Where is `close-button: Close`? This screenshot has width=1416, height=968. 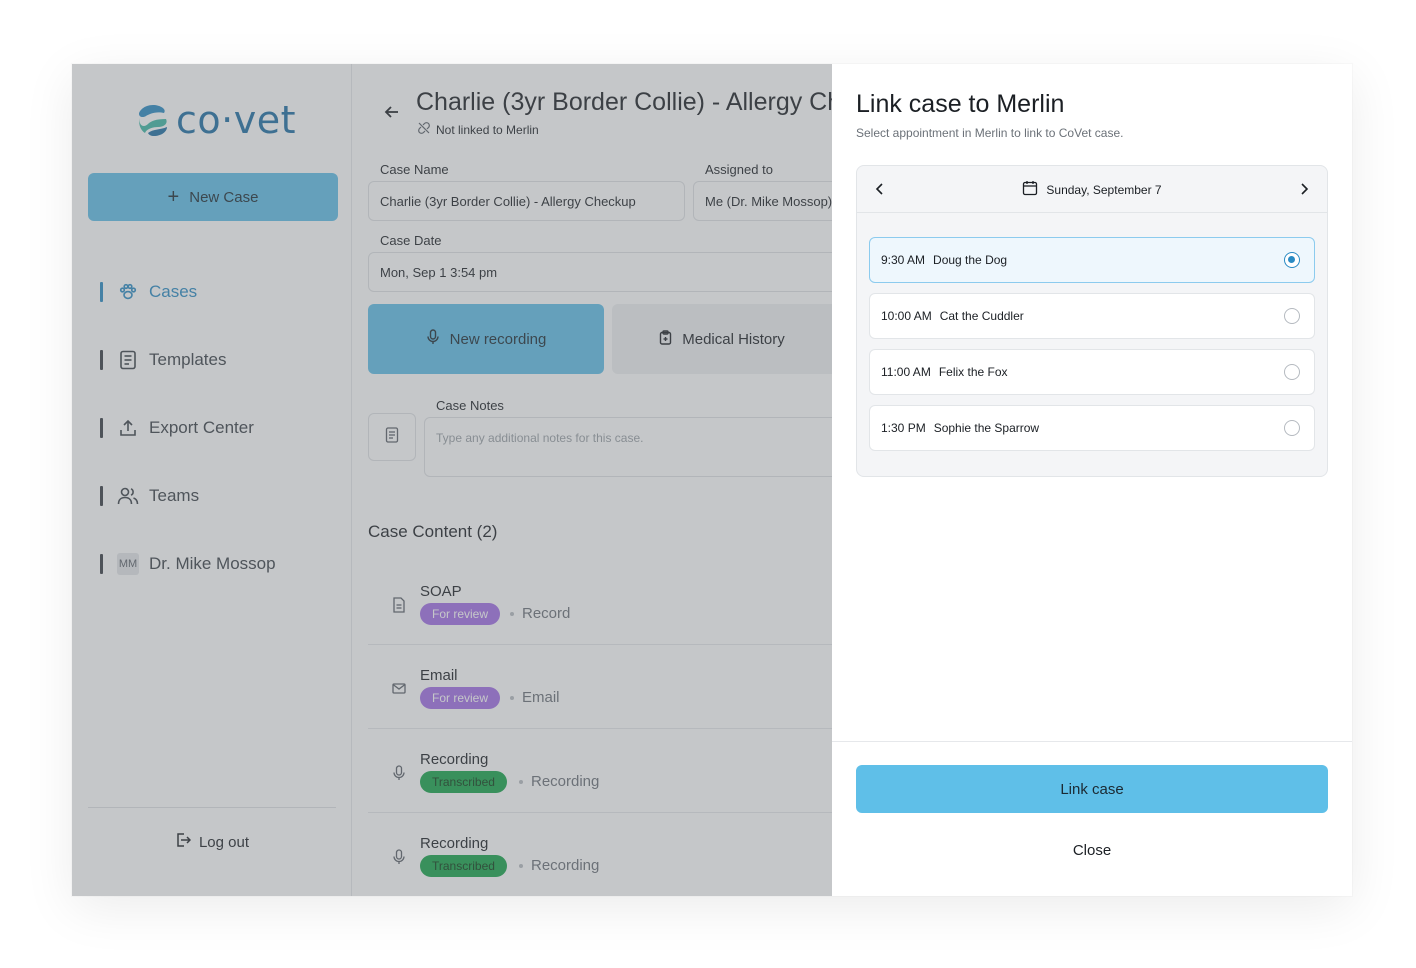
close-button: Close is located at coordinates (1092, 850).